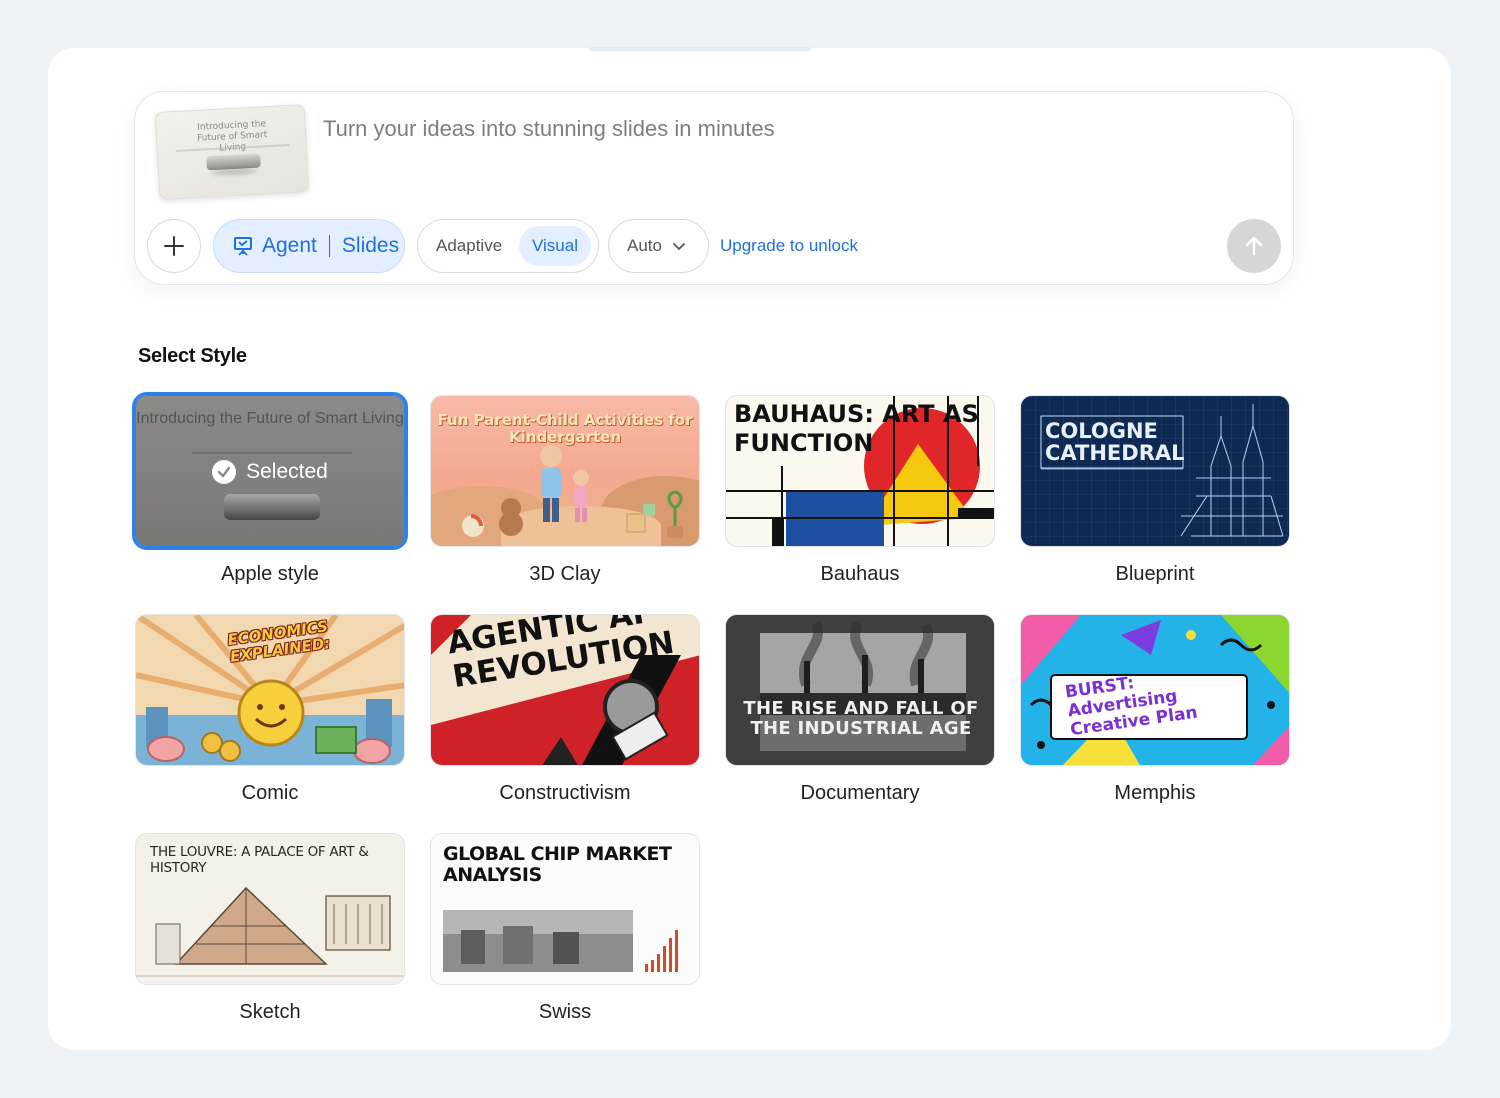  Describe the element at coordinates (856, 428) in the screenshot. I see `thumbnail-title: BAUHAUS: ART AS FUNCTION` at that location.